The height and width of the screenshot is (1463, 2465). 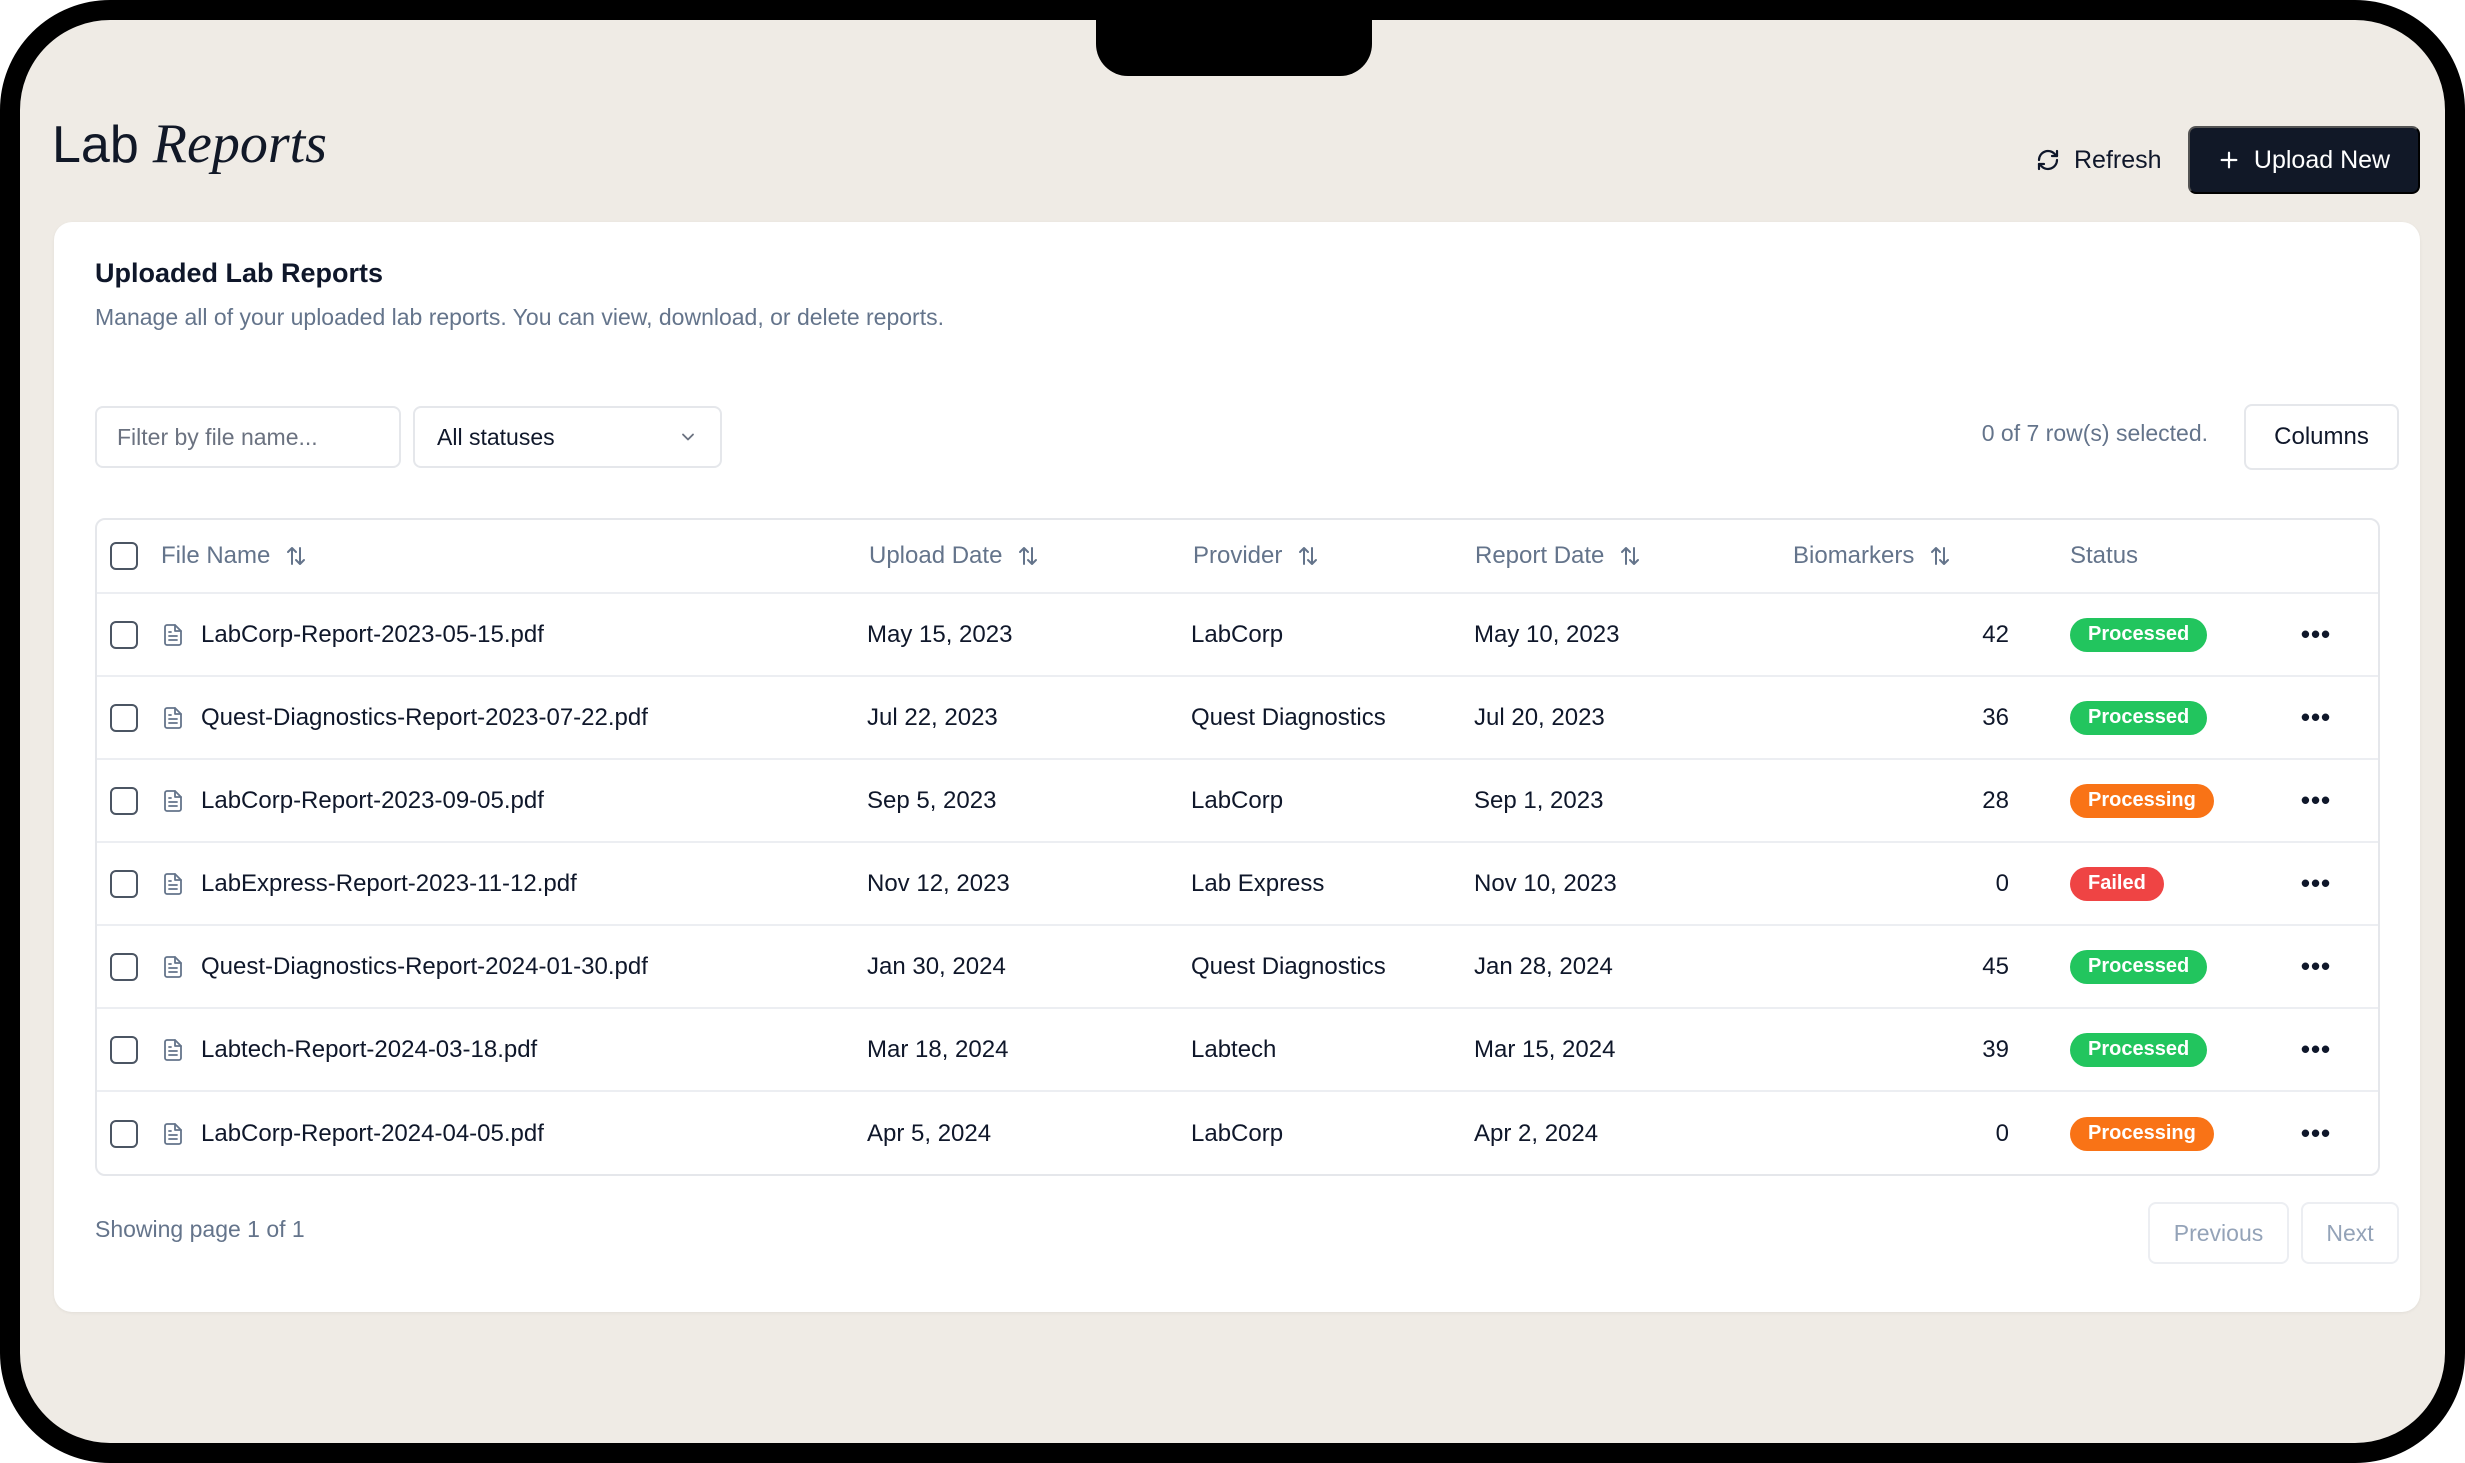 What do you see at coordinates (1540, 555) in the screenshot?
I see `header-report-date-label: Report Date` at bounding box center [1540, 555].